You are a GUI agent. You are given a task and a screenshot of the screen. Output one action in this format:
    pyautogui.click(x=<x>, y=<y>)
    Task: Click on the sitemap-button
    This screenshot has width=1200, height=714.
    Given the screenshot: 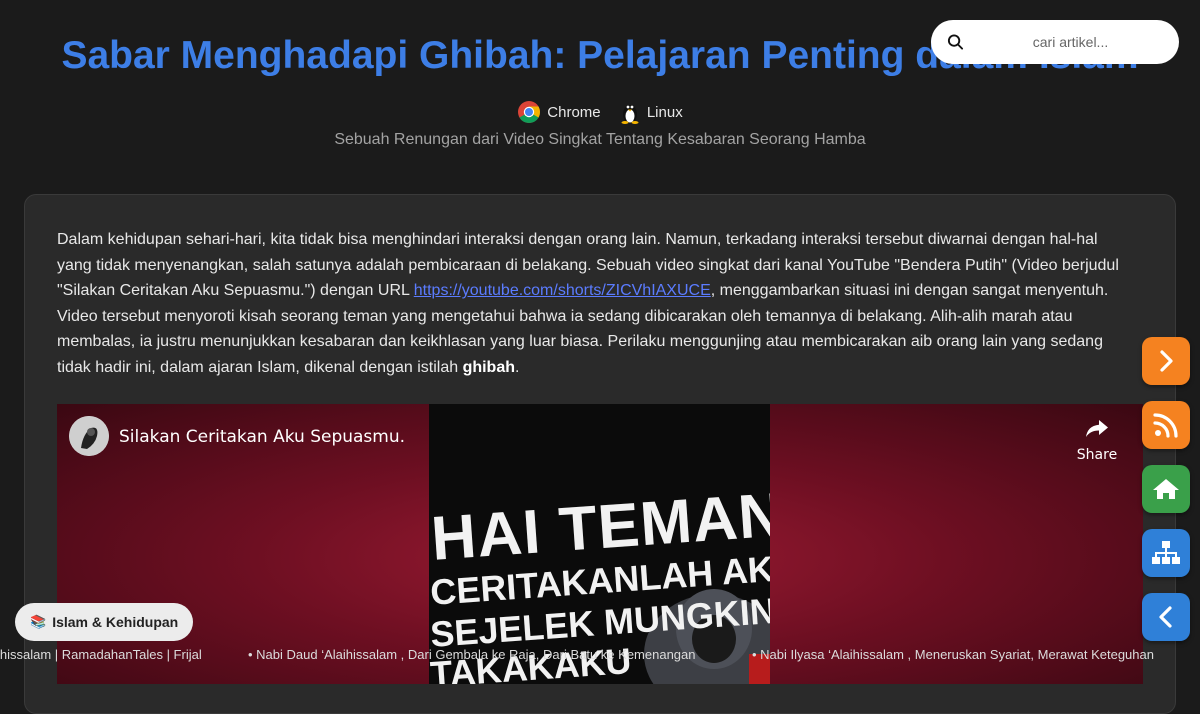 What is the action you would take?
    pyautogui.click(x=1166, y=553)
    